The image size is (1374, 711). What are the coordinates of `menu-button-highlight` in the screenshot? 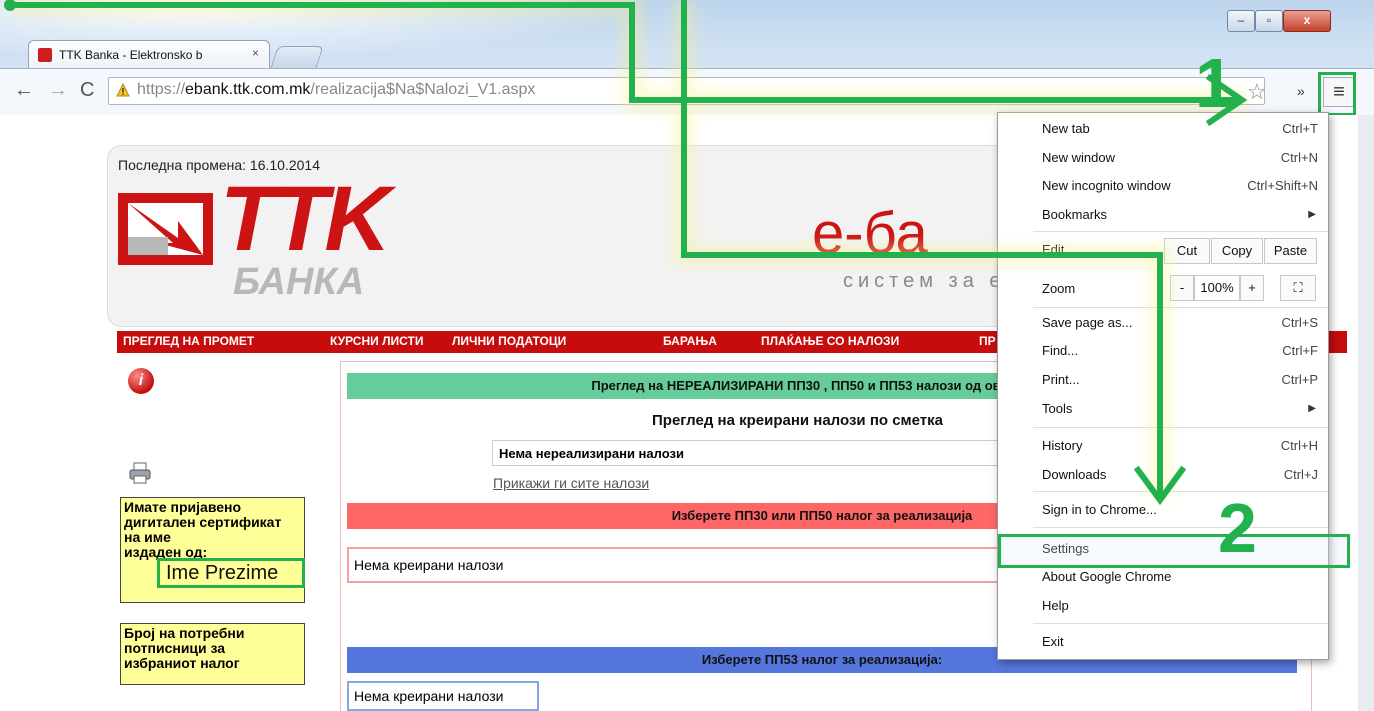 It's located at (1337, 94).